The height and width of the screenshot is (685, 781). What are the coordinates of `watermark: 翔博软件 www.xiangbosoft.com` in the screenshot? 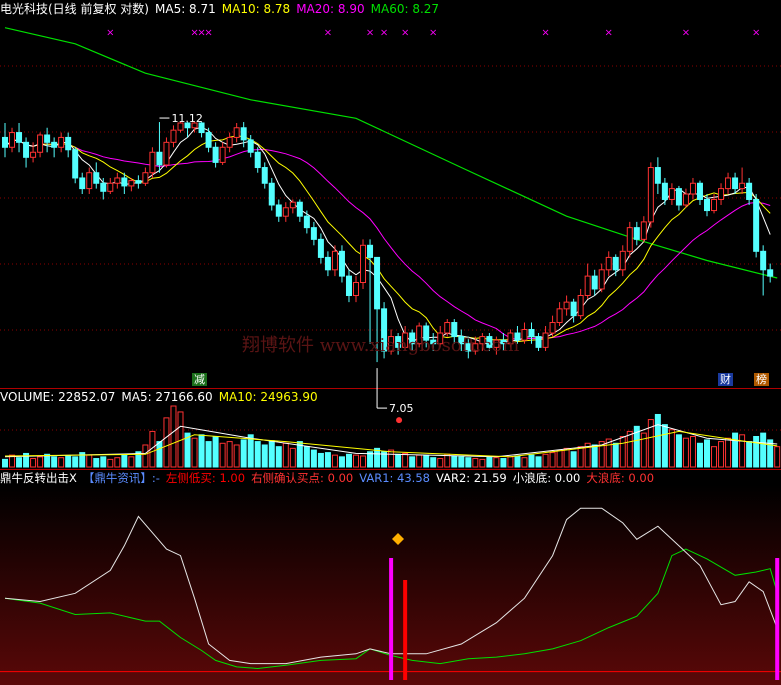 It's located at (381, 345).